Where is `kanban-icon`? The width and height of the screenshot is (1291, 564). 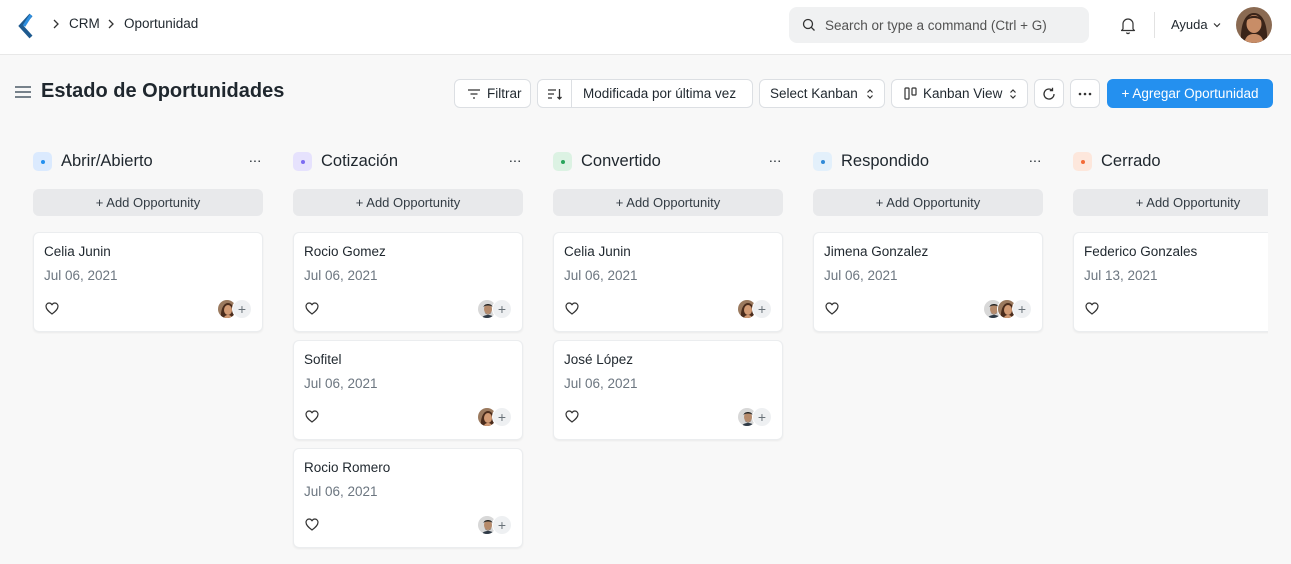 kanban-icon is located at coordinates (910, 93).